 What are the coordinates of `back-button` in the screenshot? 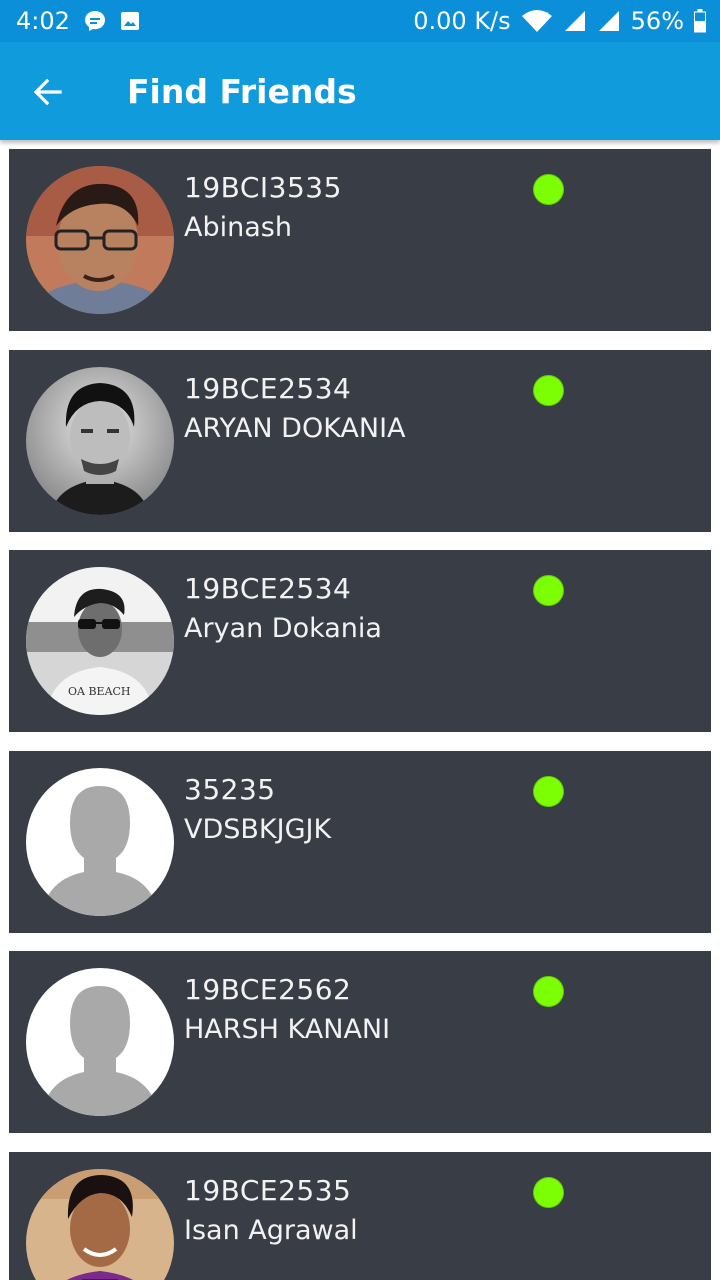 It's located at (48, 92).